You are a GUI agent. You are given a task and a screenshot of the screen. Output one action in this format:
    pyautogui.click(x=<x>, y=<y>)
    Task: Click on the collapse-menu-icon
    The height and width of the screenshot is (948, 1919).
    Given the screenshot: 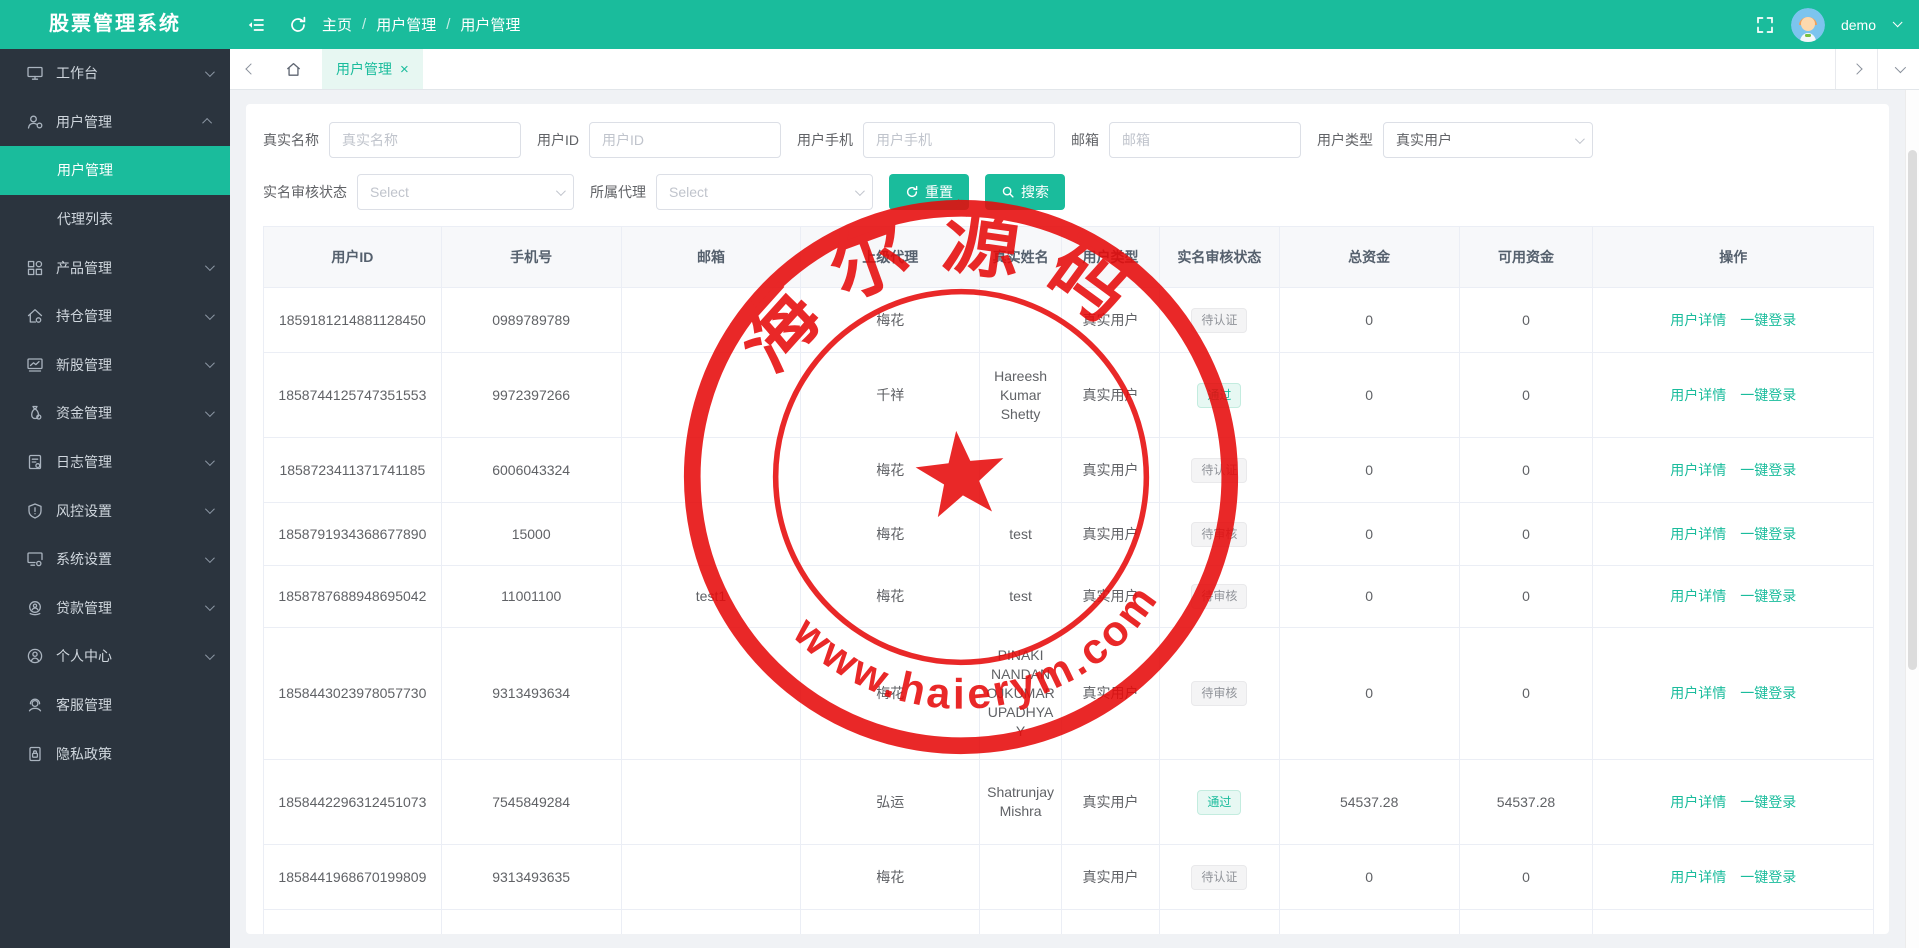 What is the action you would take?
    pyautogui.click(x=256, y=25)
    